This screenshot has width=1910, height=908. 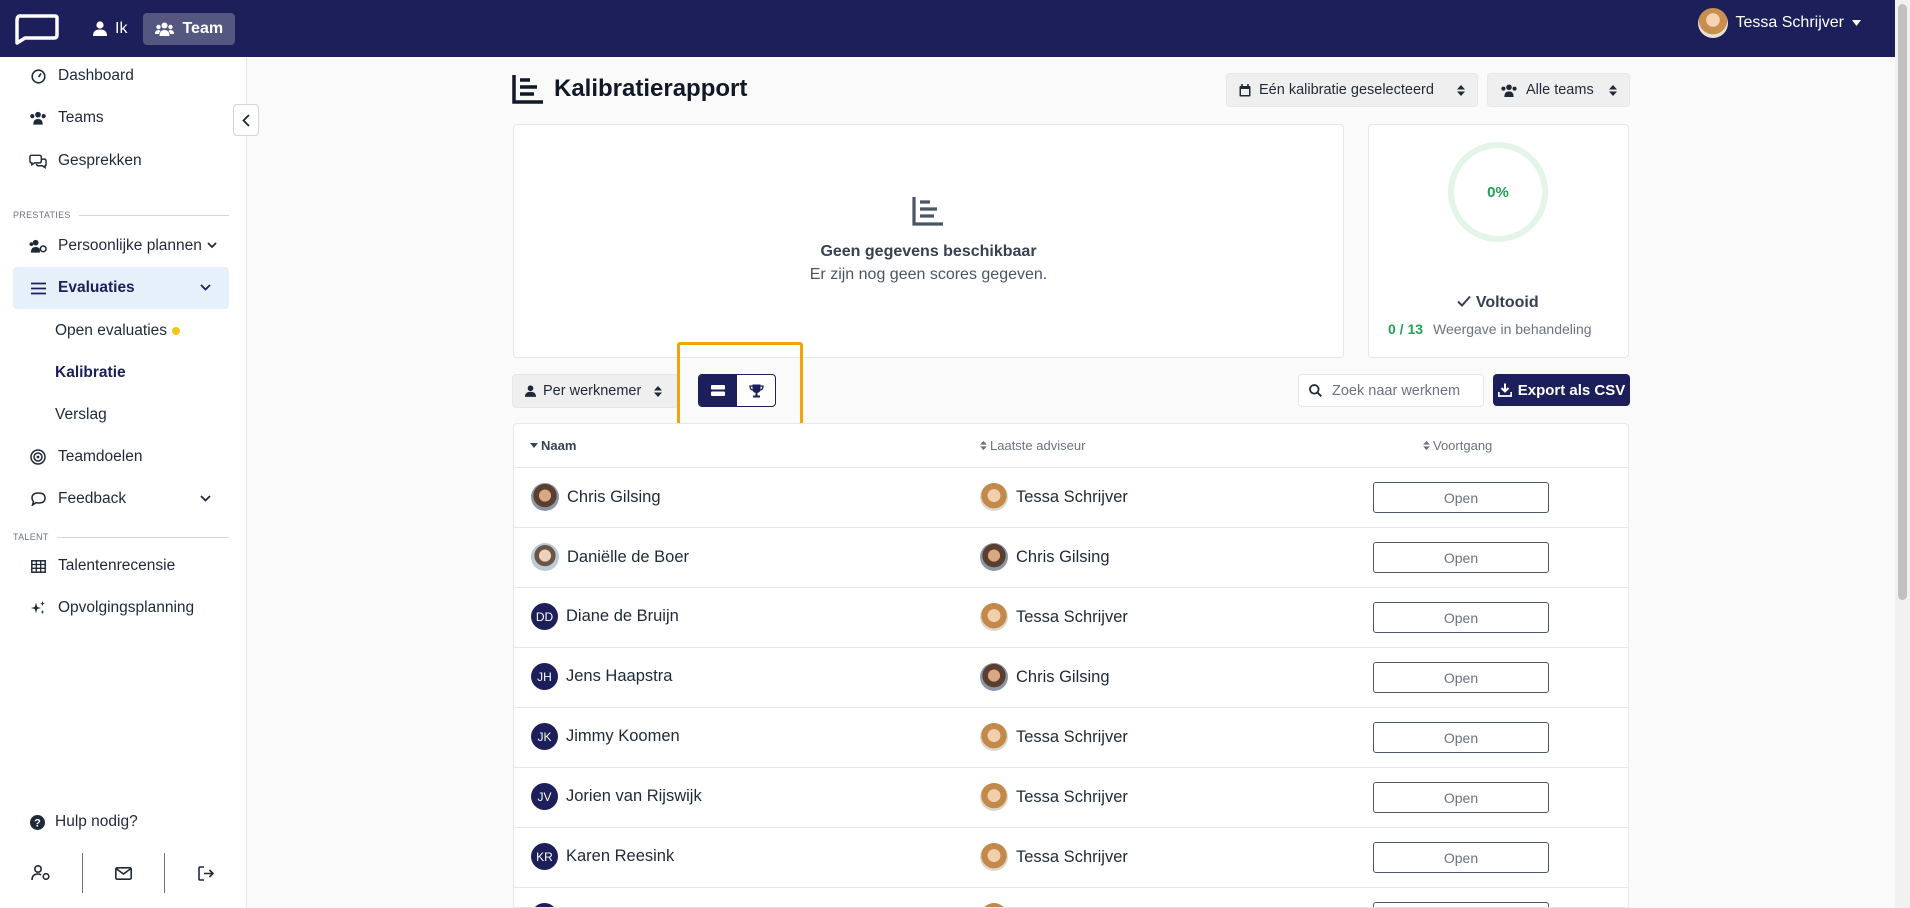 I want to click on column-header-label: Laatste adviseur, so click(x=1038, y=445).